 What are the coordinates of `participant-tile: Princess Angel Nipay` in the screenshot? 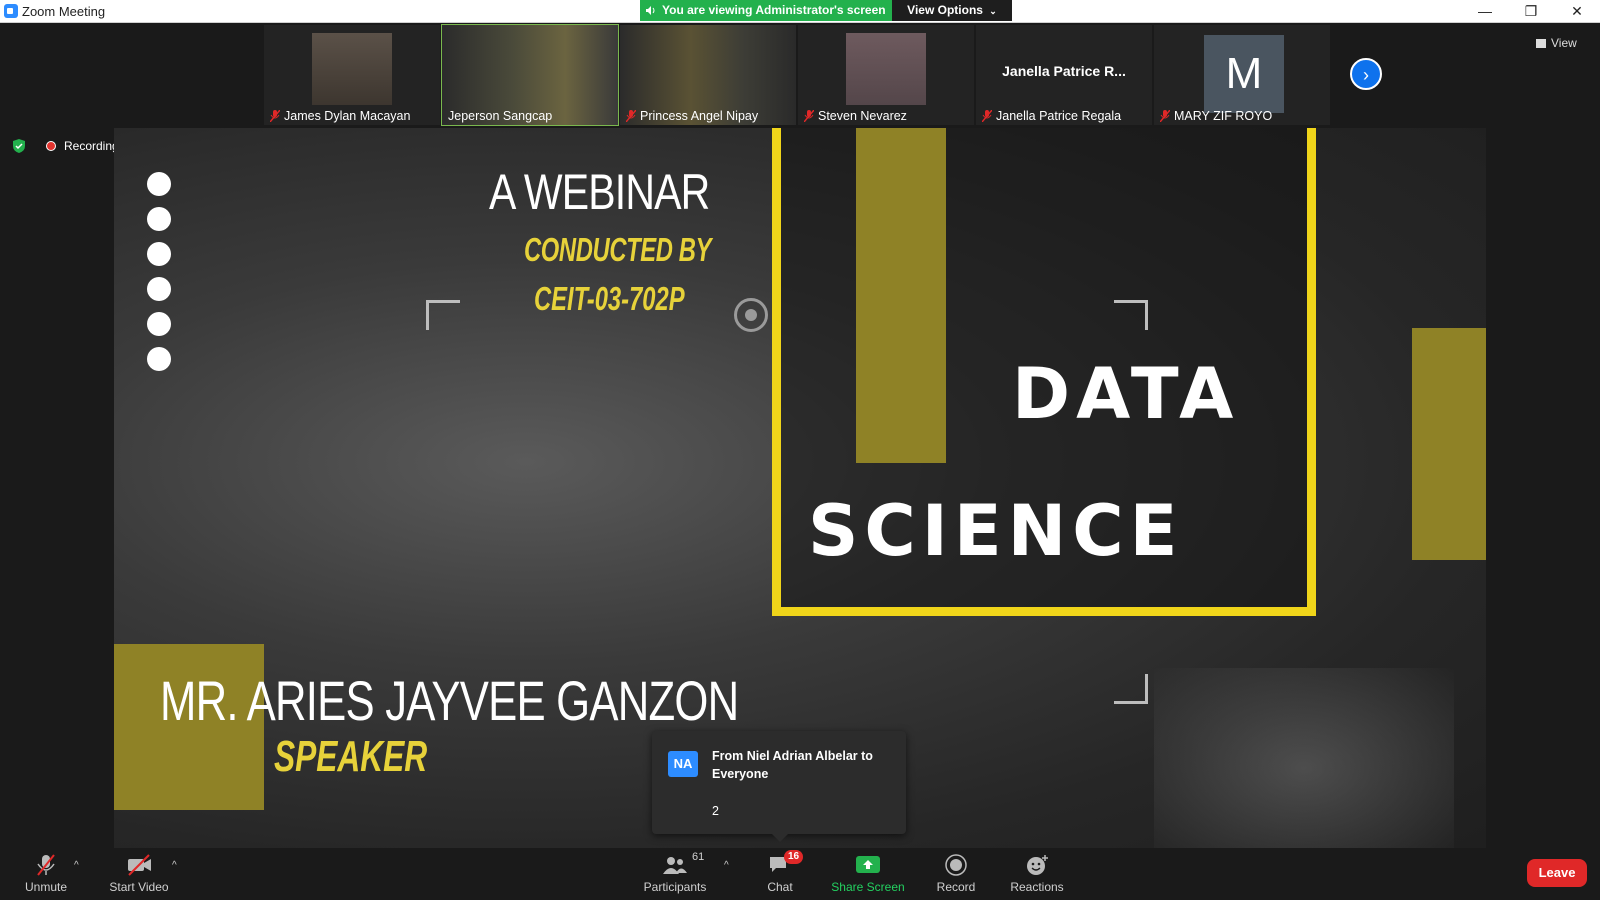 It's located at (708, 75).